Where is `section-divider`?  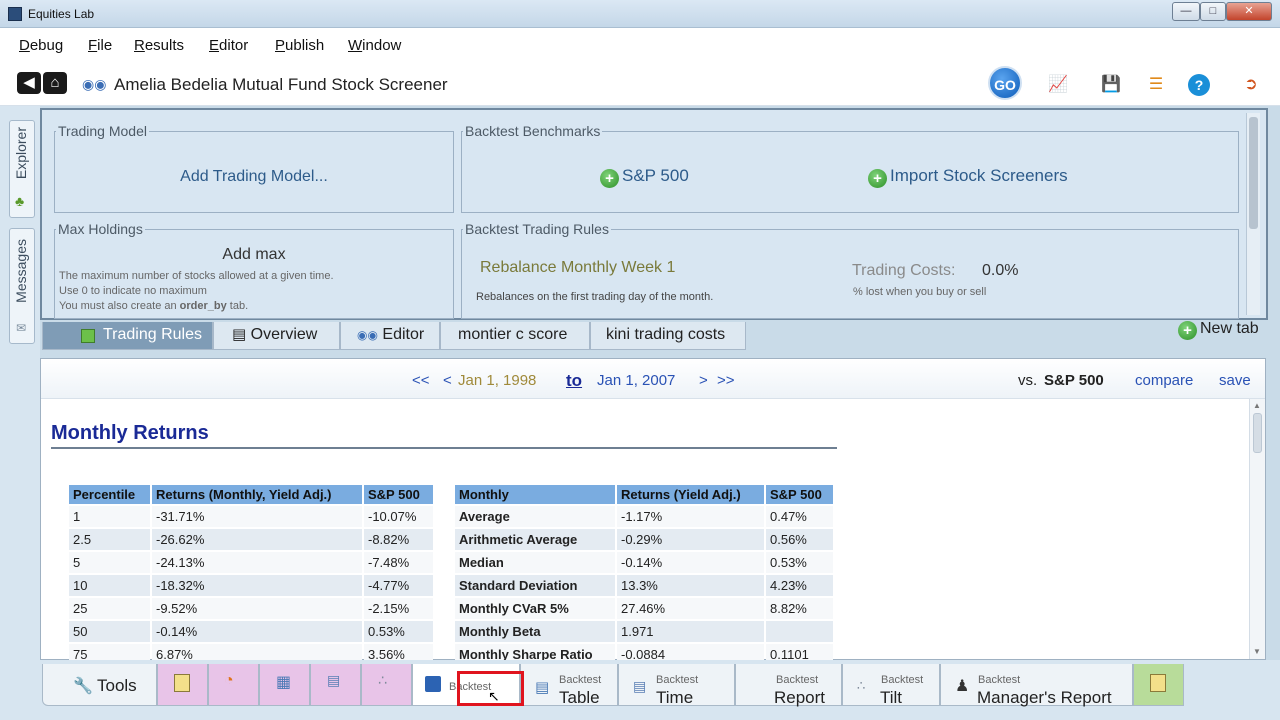
section-divider is located at coordinates (444, 448).